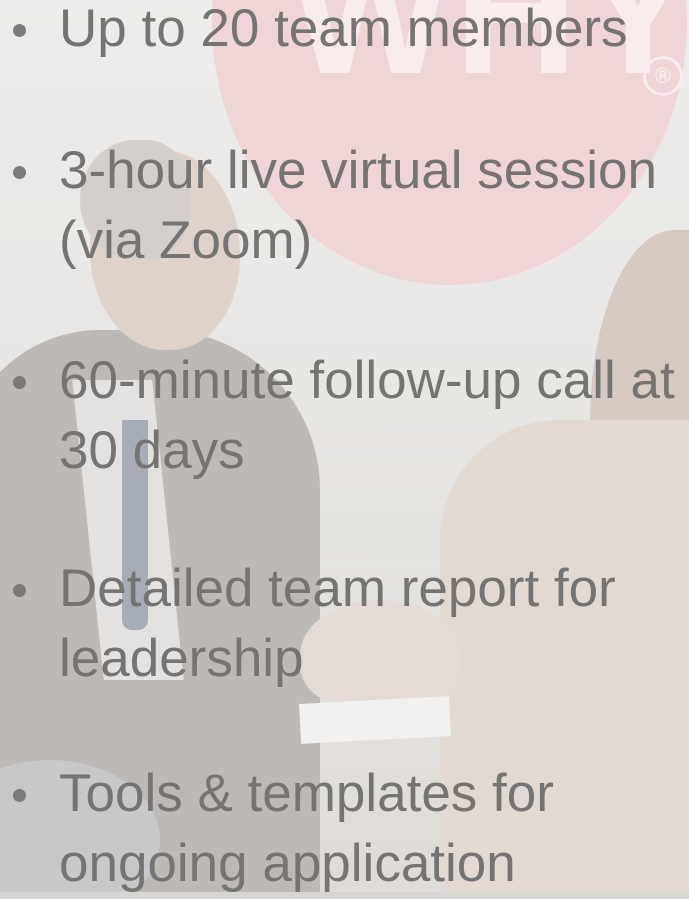 The image size is (689, 899). I want to click on feature-text-line: Up to 20 team members, so click(343, 29).